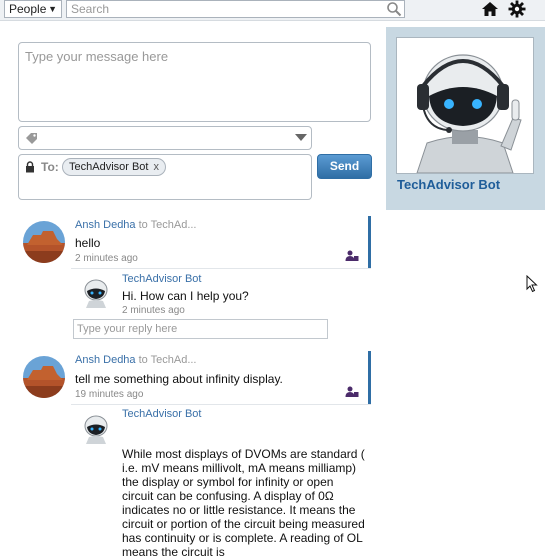 The width and height of the screenshot is (545, 559). Describe the element at coordinates (30, 167) in the screenshot. I see `lock-icon` at that location.